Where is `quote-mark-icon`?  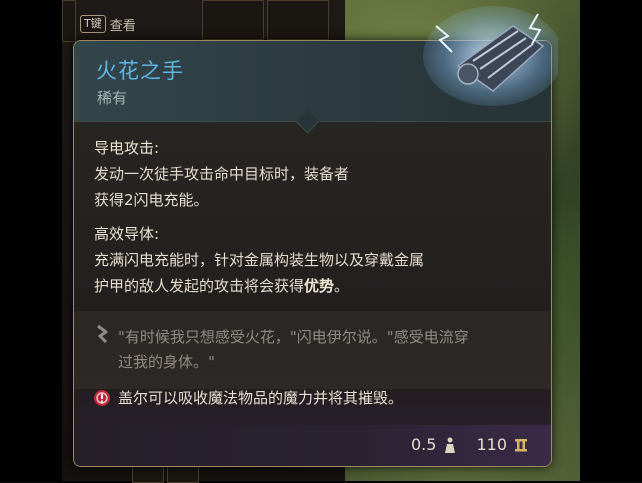 quote-mark-icon is located at coordinates (102, 334).